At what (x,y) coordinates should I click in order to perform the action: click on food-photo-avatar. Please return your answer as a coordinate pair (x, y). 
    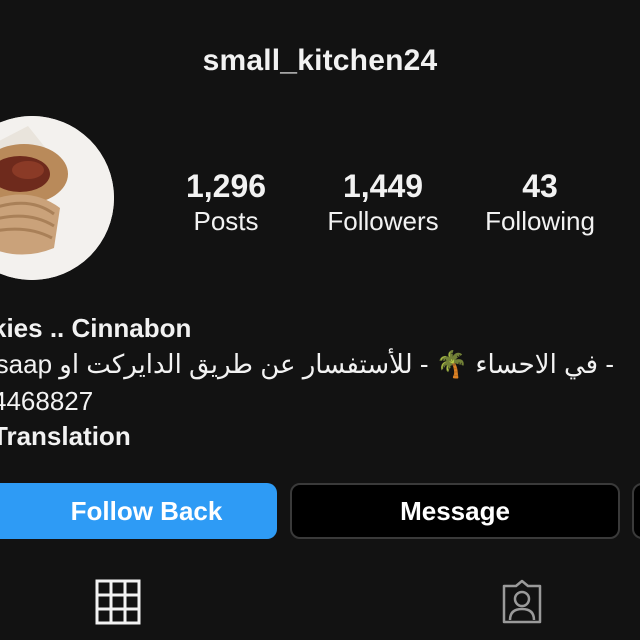
    Looking at the image, I should click on (57, 198).